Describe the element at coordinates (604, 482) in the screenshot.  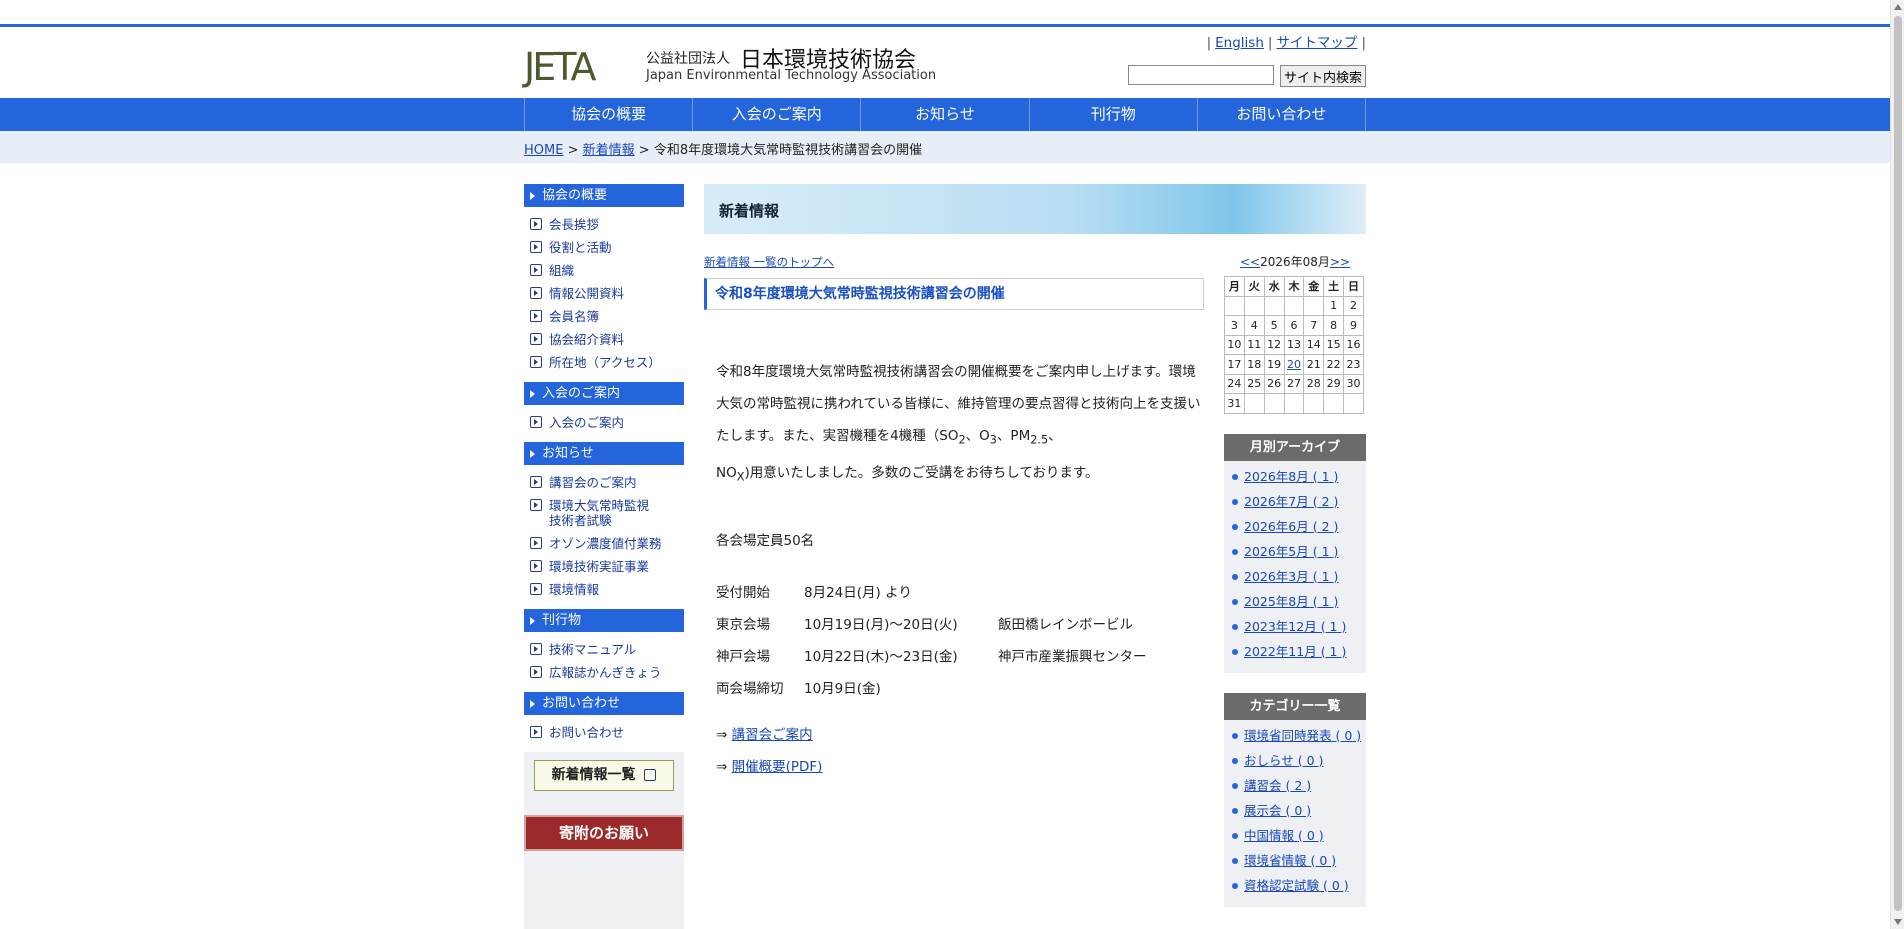
I see `sidebar-item-seminars: 講習会のご案内` at that location.